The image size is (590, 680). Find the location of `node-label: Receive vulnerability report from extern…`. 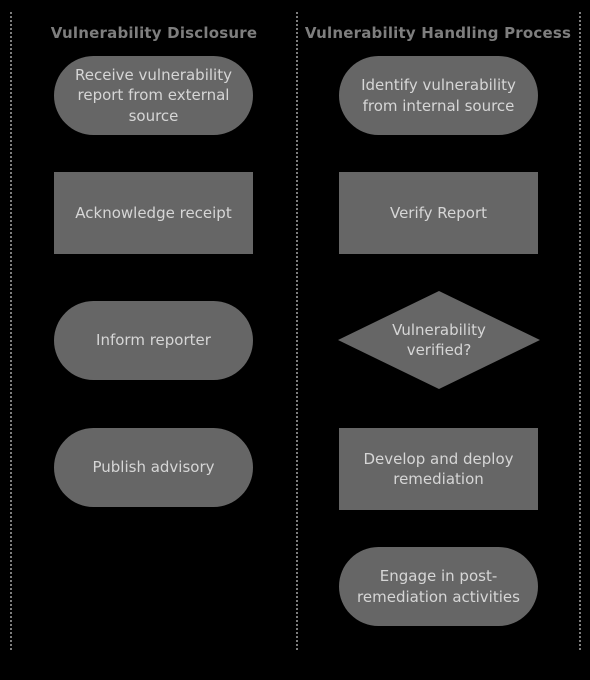

node-label: Receive vulnerability report from extern… is located at coordinates (153, 95).